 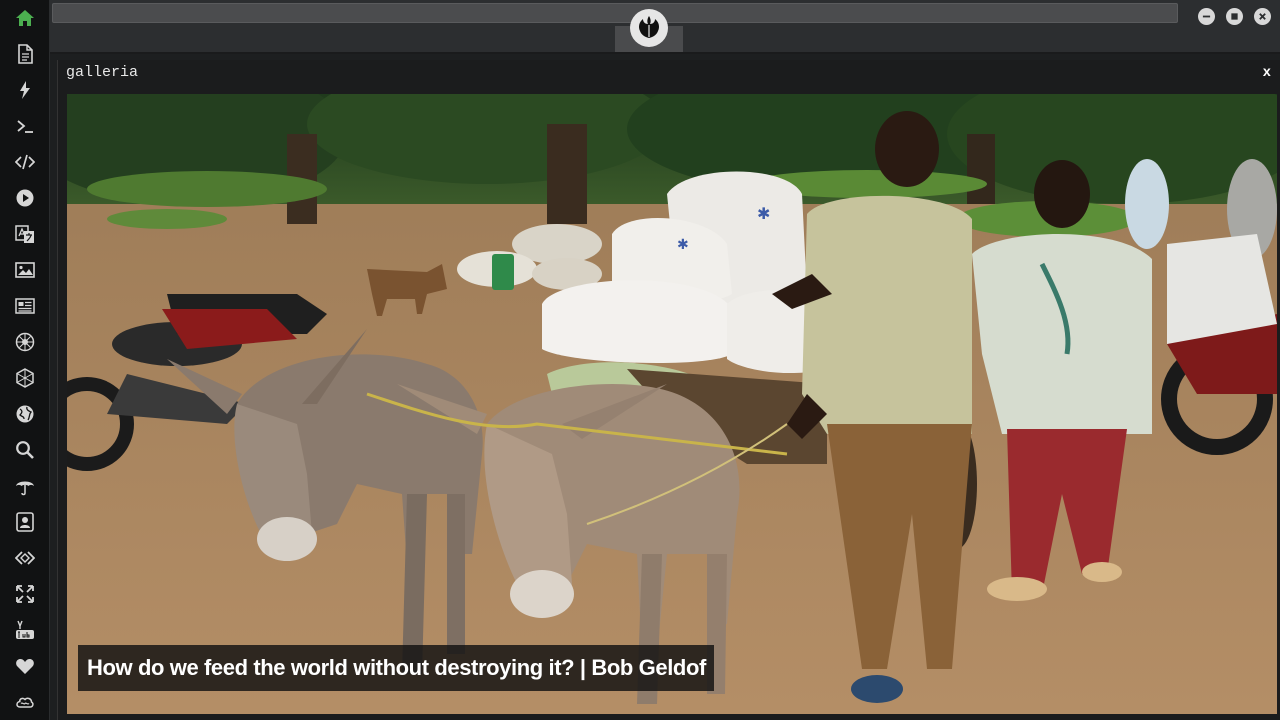 I want to click on lightning-icon, so click(x=25, y=90).